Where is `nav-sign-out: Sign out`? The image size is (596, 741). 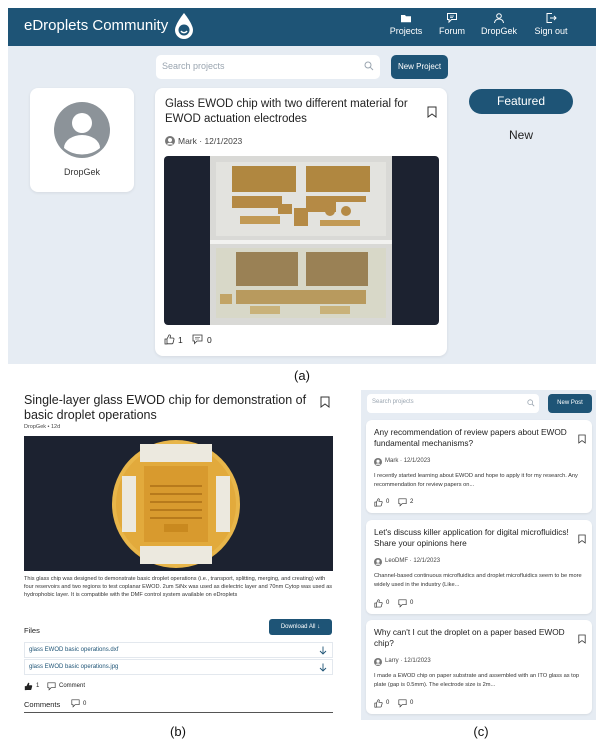
nav-sign-out: Sign out is located at coordinates (551, 24).